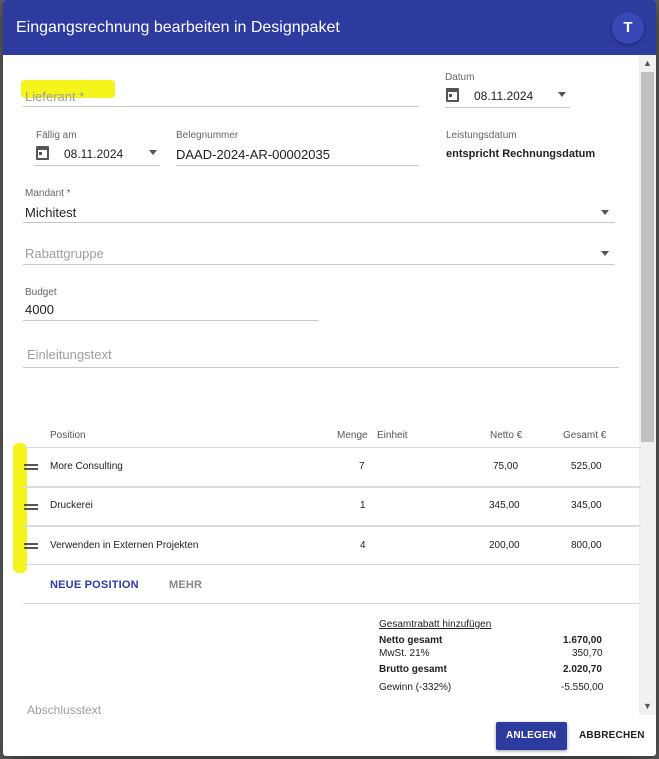 This screenshot has height=759, width=659. I want to click on brutto-total-label: Brutto gesamt, so click(413, 669).